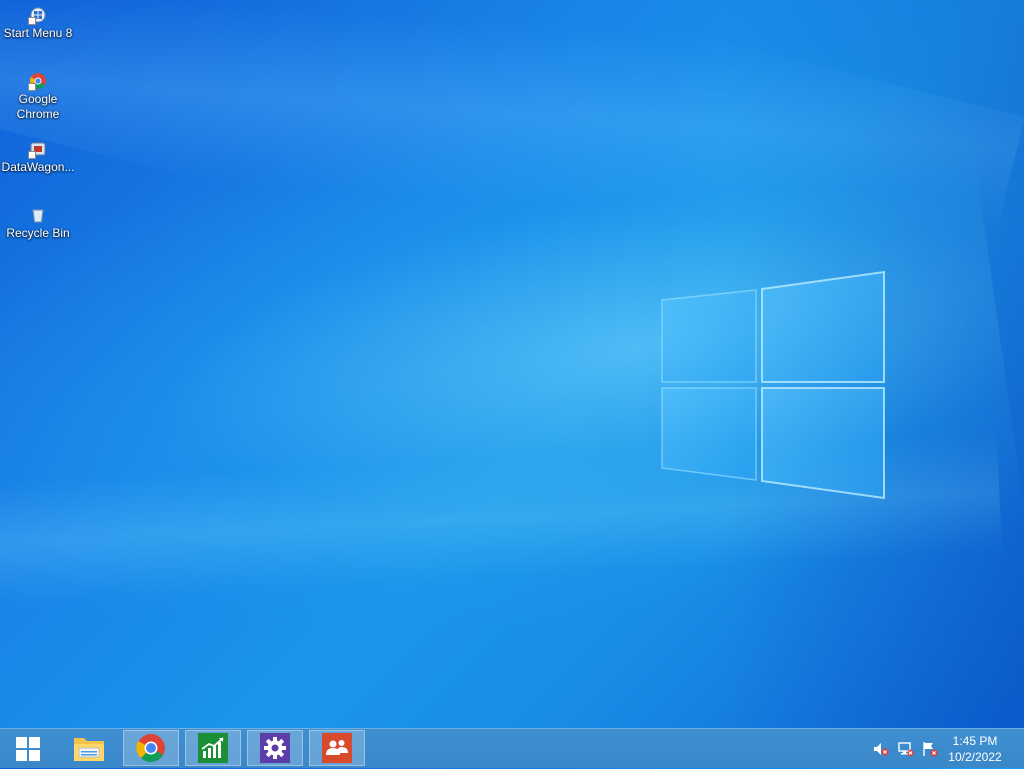  I want to click on taskbar-finance-chart-button, so click(213, 748).